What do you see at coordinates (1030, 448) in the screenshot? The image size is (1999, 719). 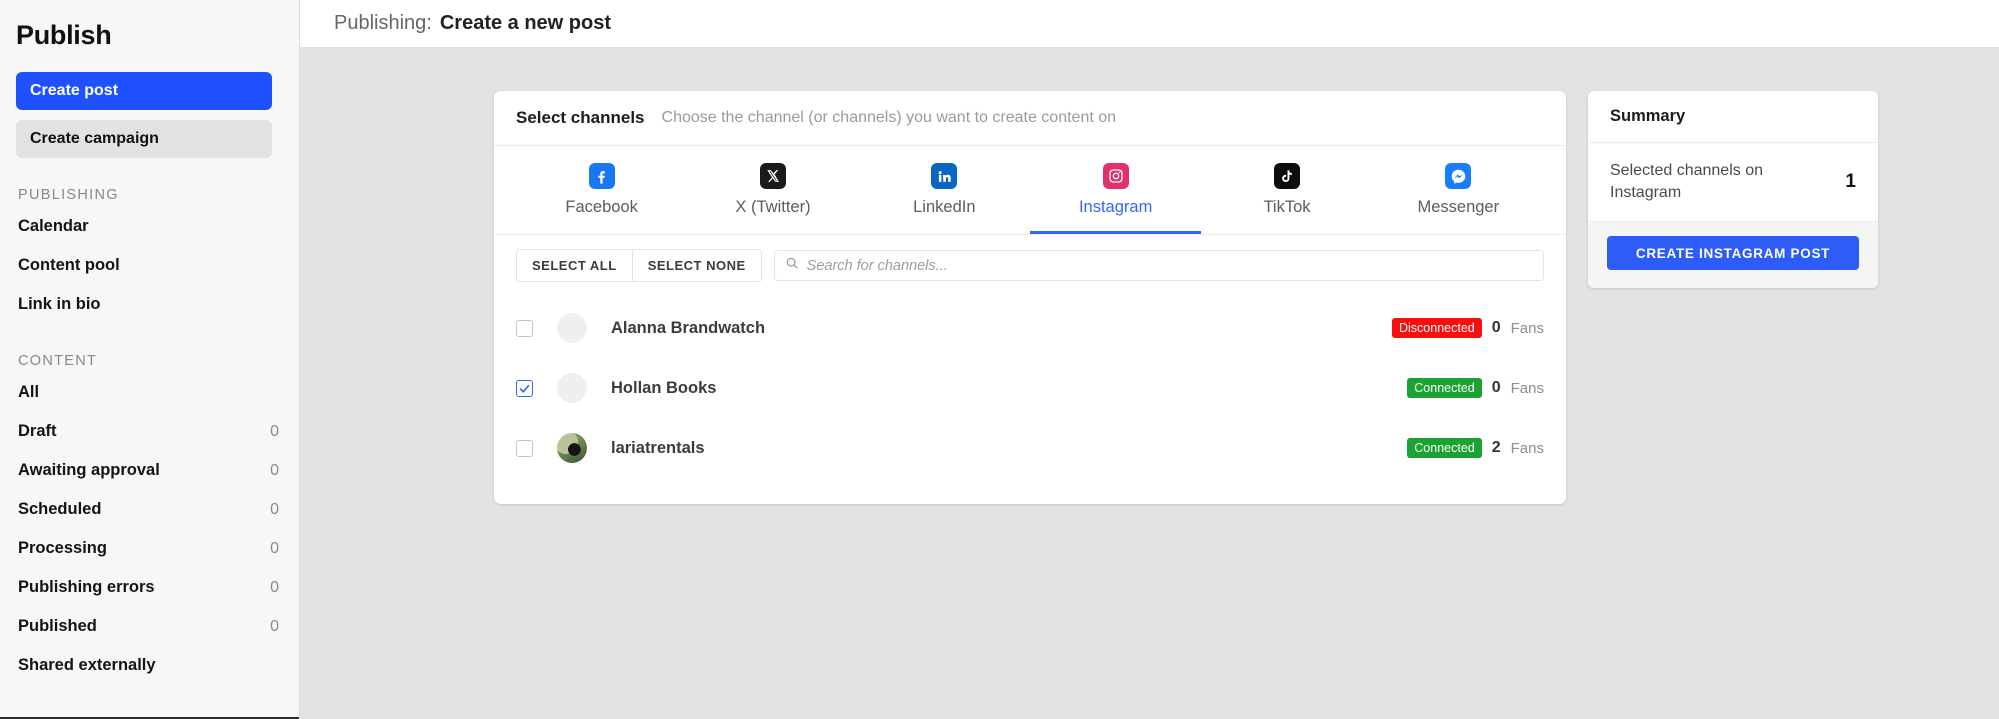 I see `table-row: lariatrentals Connected 2 Fans` at bounding box center [1030, 448].